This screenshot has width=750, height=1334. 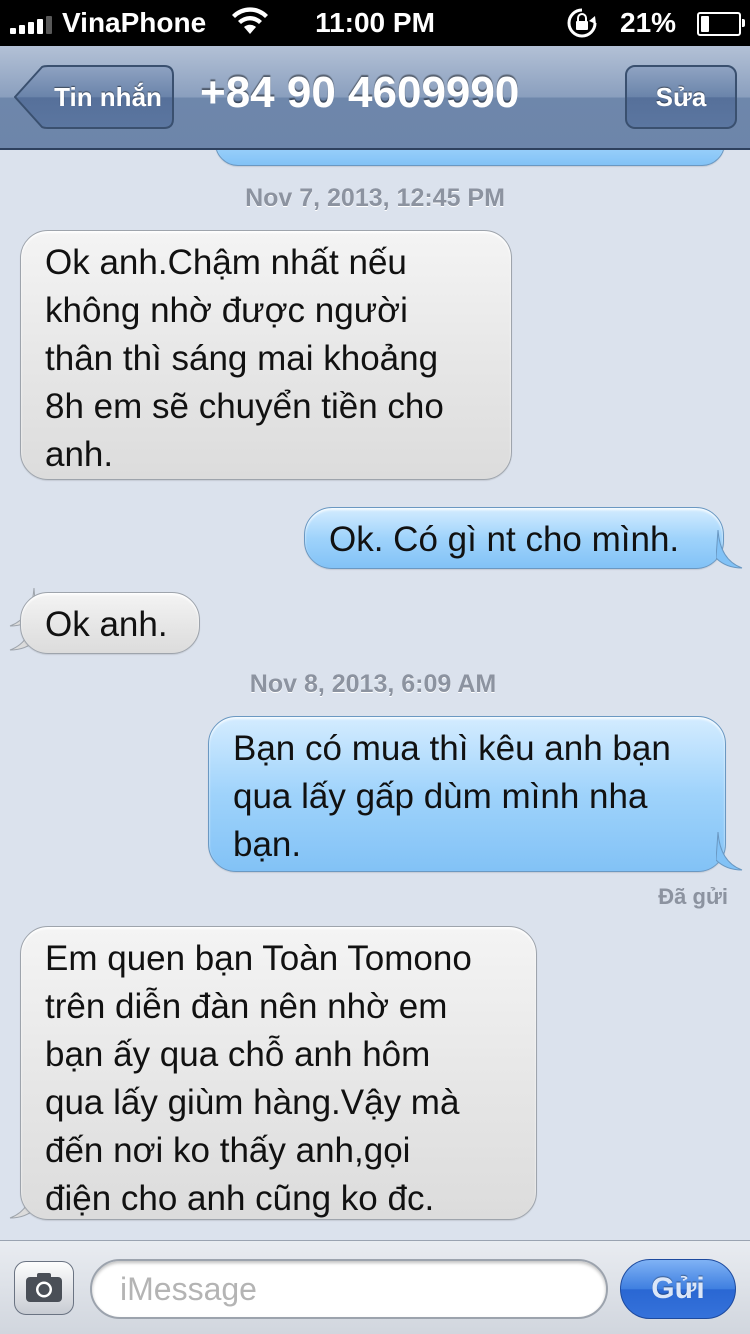 What do you see at coordinates (228, 1150) in the screenshot?
I see `message-line: đến nơi ko thấy anh,gọi` at bounding box center [228, 1150].